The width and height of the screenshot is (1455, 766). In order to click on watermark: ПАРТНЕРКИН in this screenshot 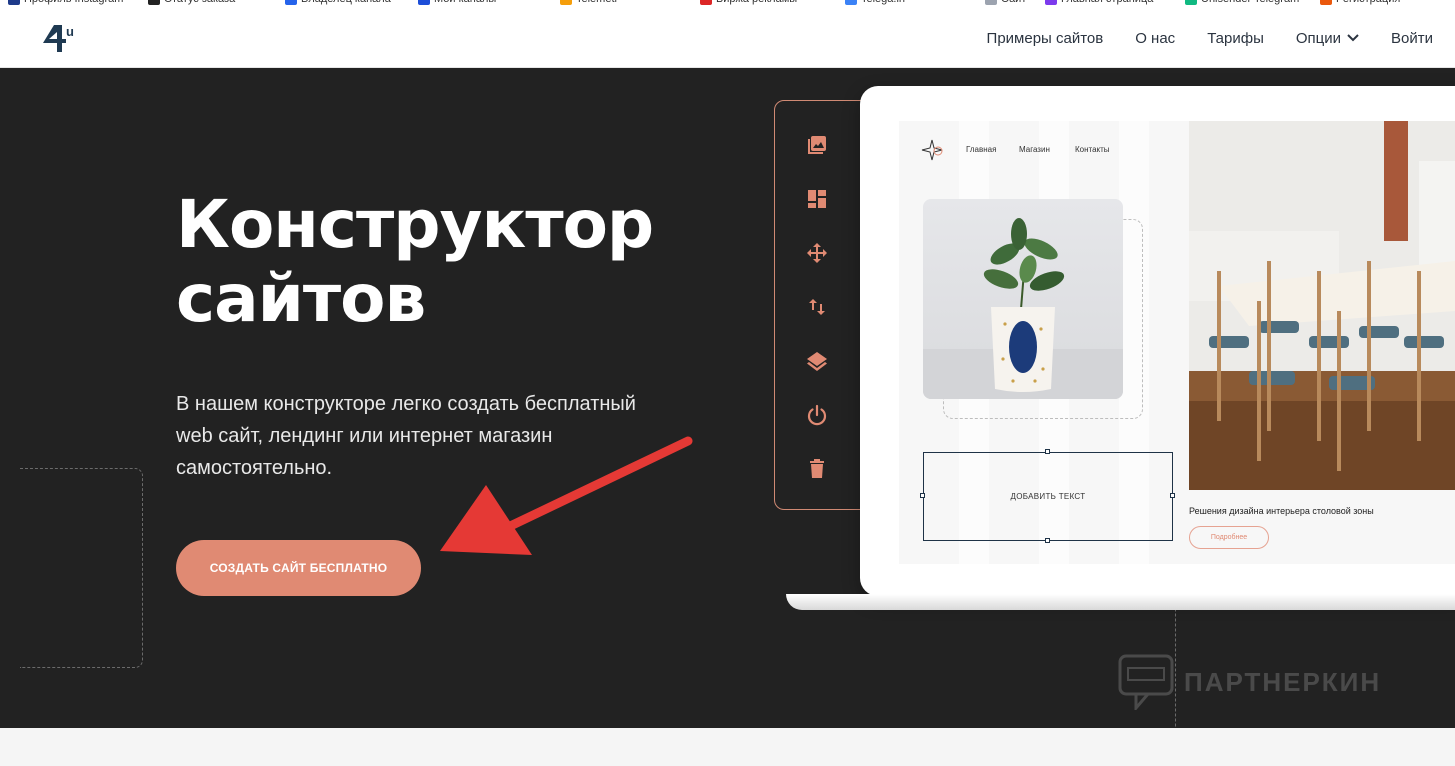, I will do `click(1249, 682)`.